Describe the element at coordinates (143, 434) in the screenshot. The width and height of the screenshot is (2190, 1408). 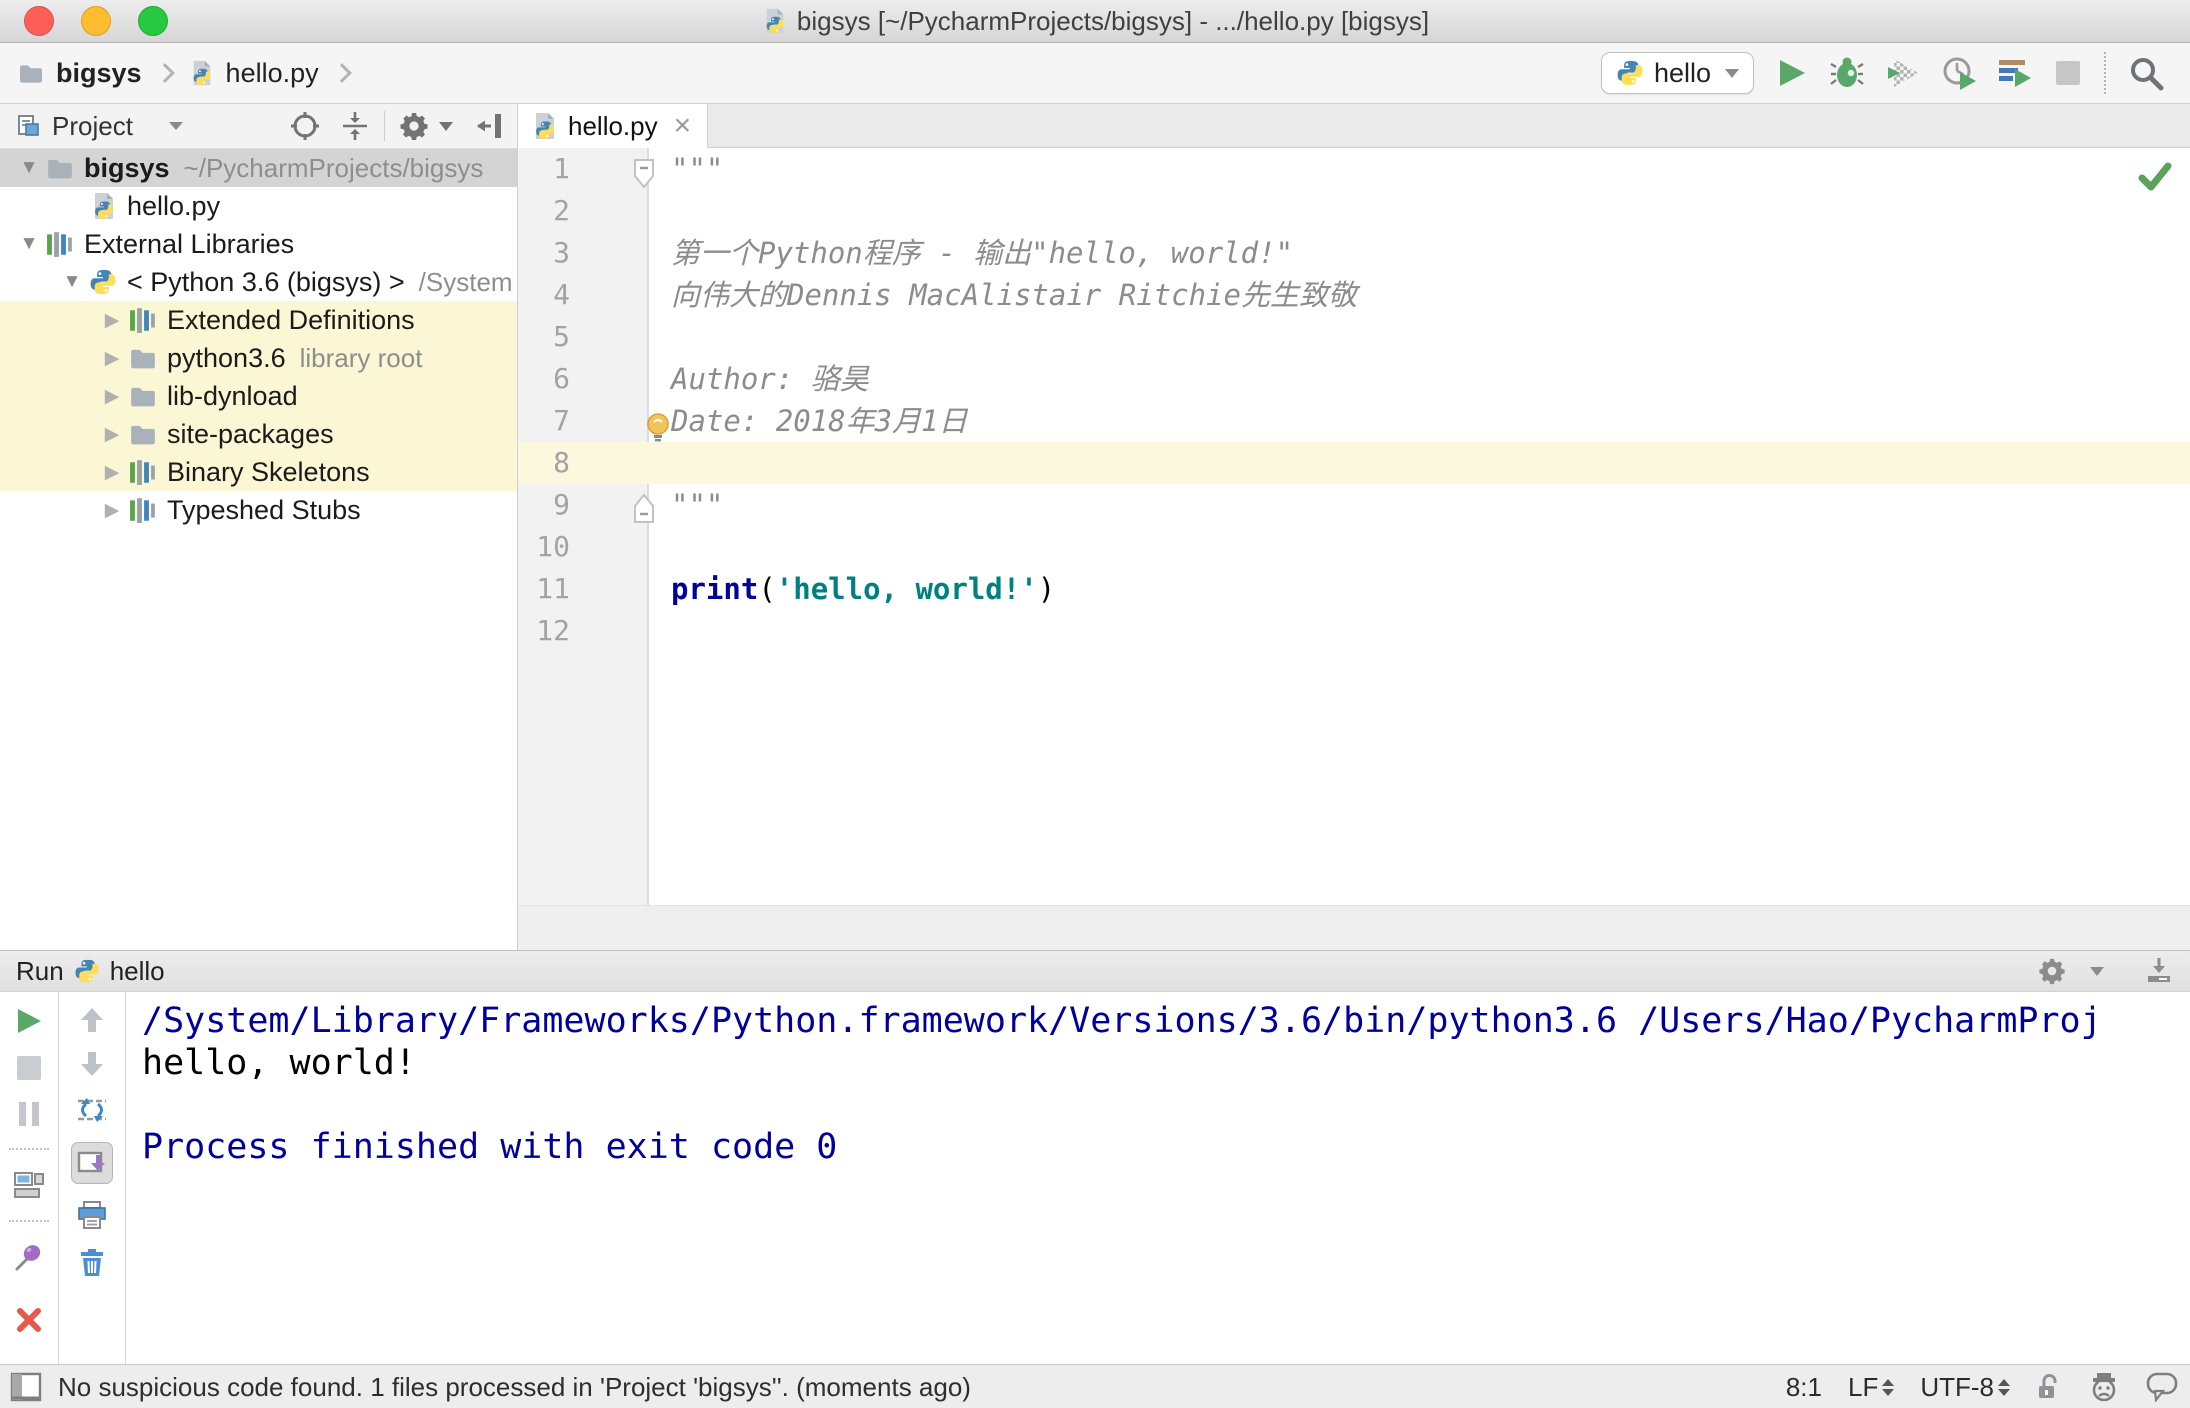
I see `folder-icon` at that location.